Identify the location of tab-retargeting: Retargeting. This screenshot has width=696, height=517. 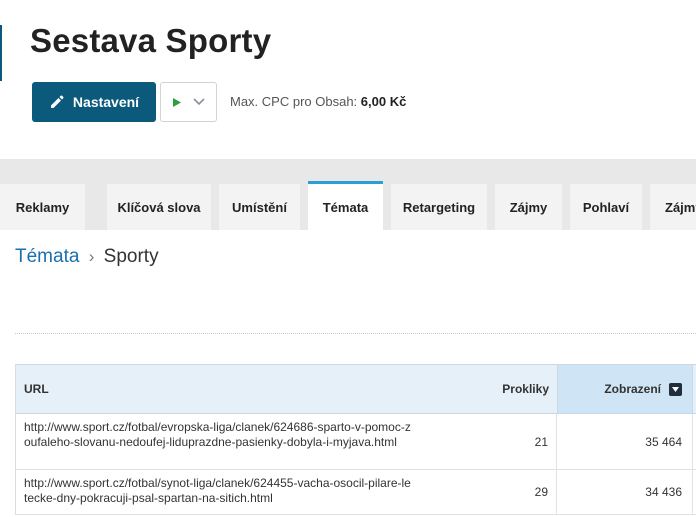
(439, 207).